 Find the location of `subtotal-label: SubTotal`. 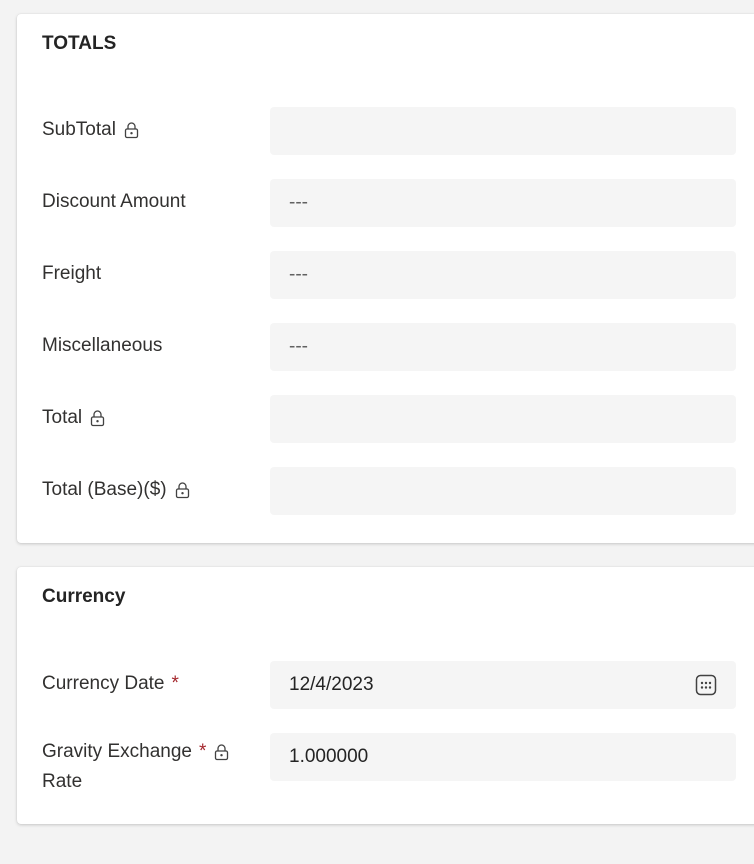

subtotal-label: SubTotal is located at coordinates (90, 130).